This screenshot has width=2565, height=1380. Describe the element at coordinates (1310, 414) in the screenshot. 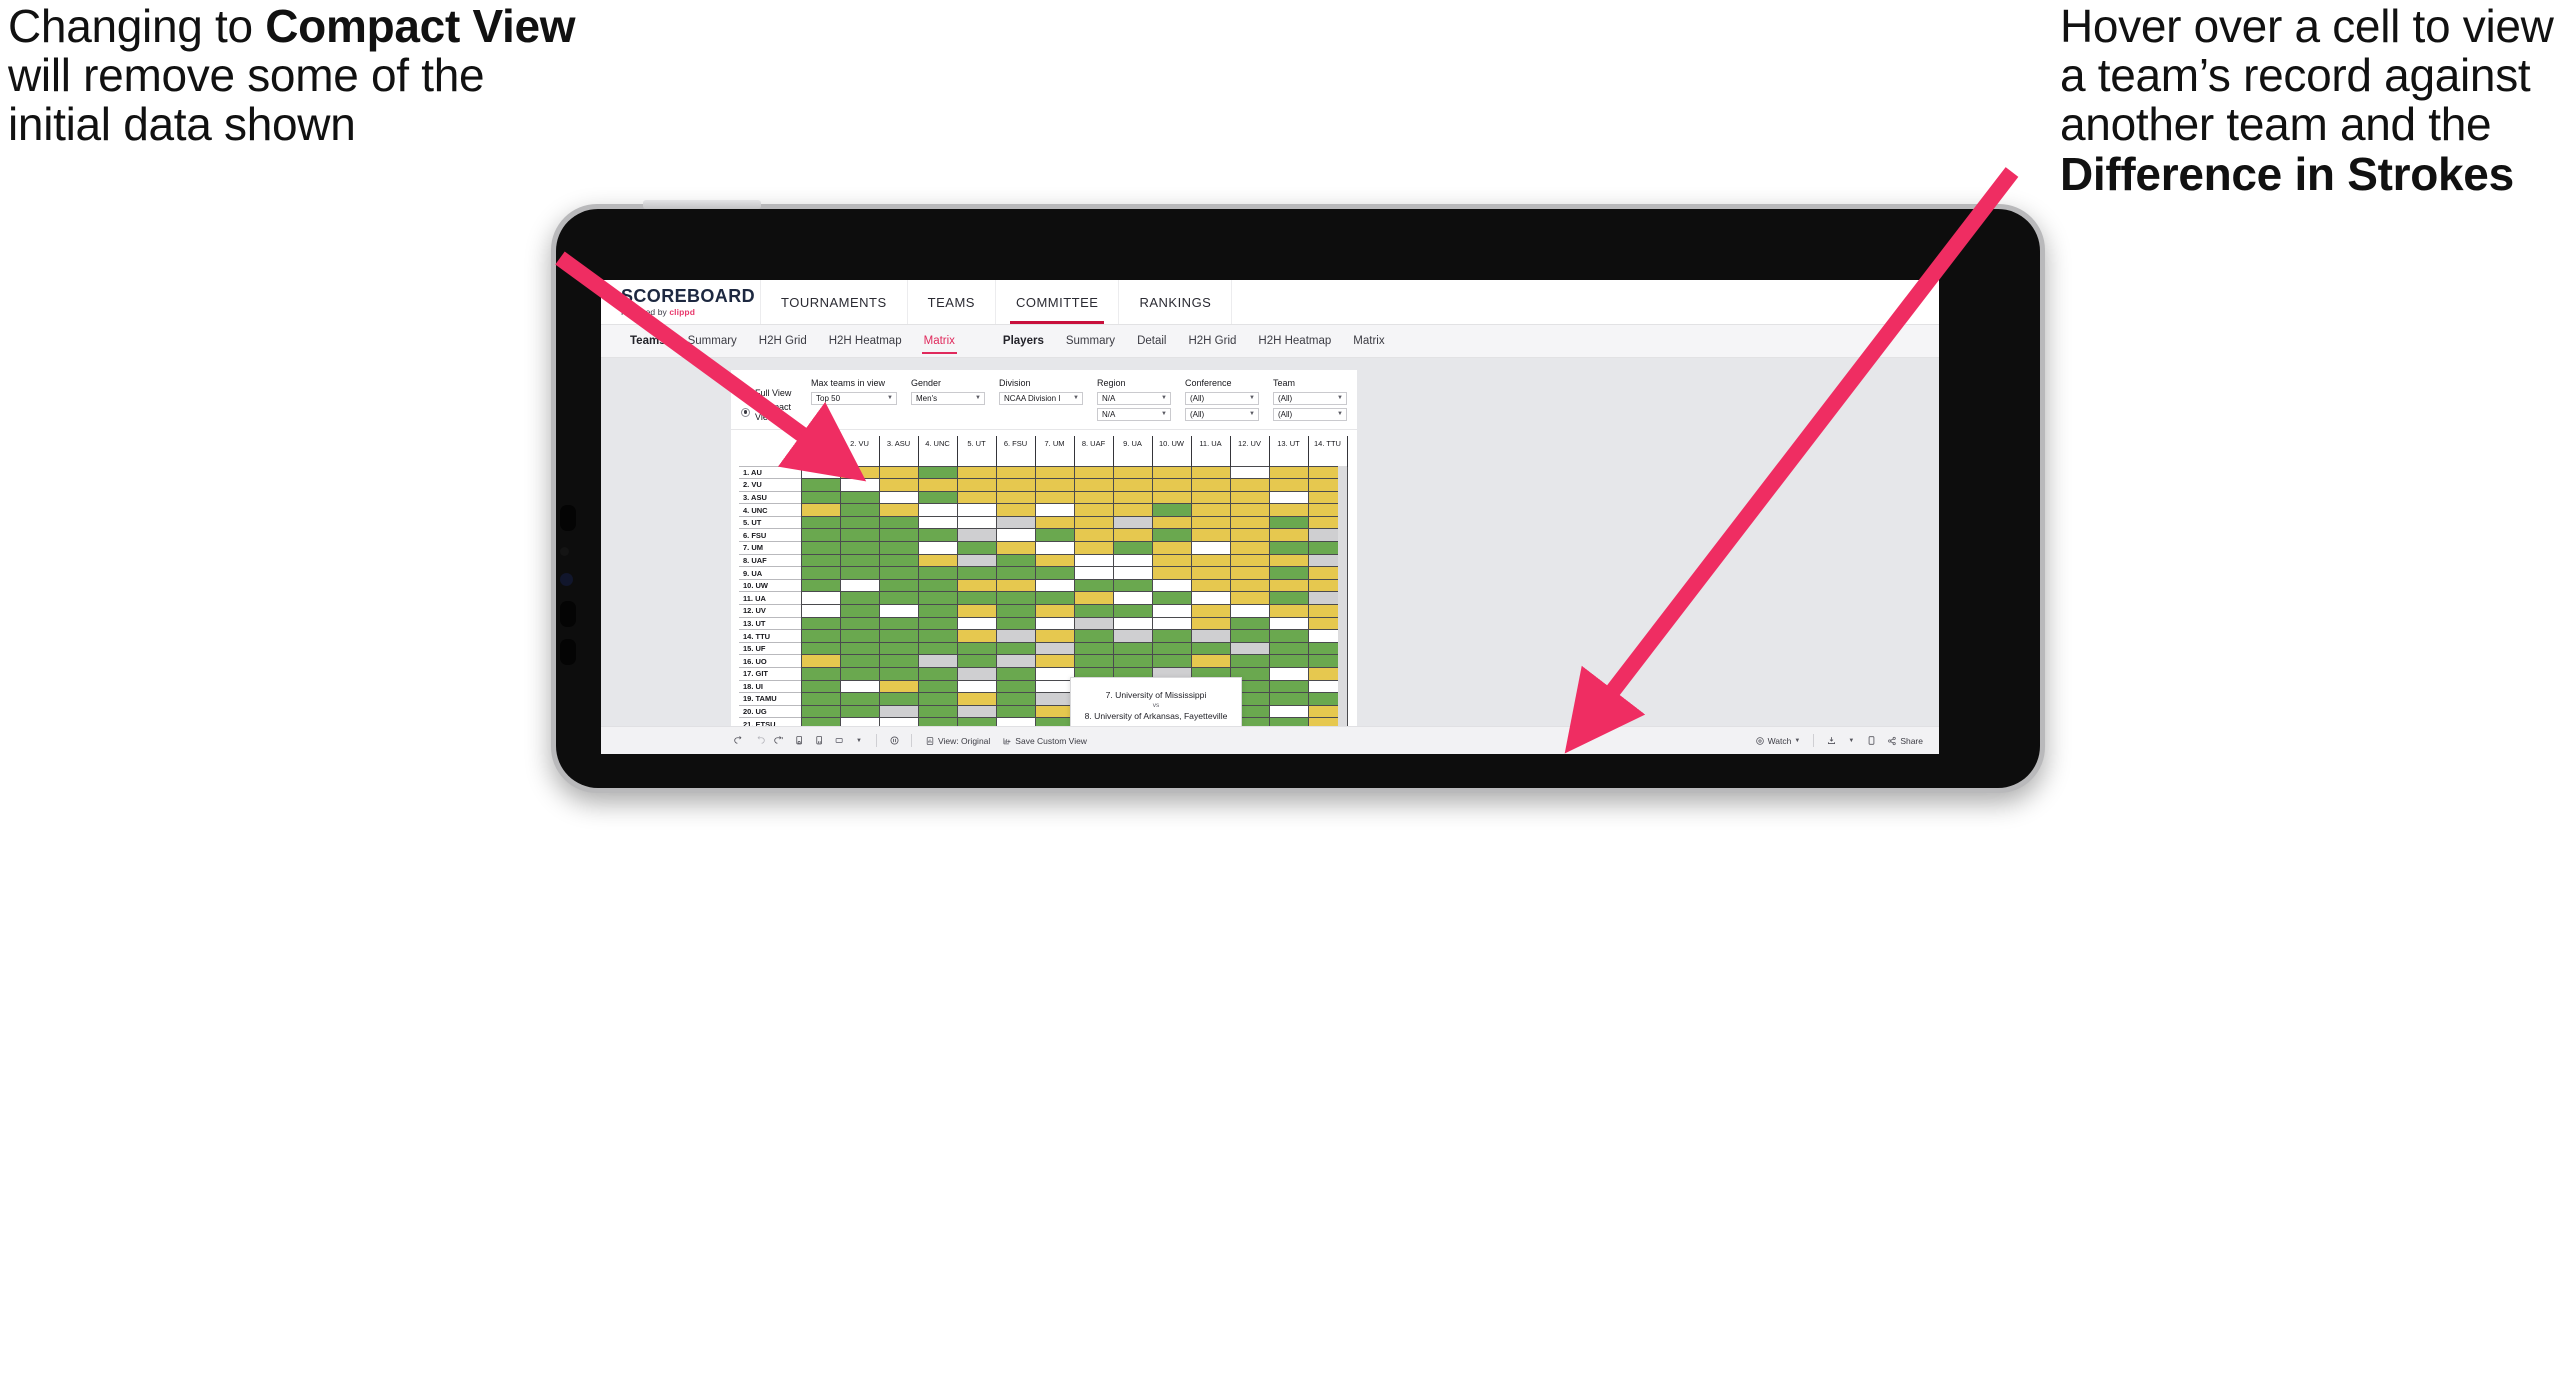

I see `filter-team-select-2: (All) ▼` at that location.